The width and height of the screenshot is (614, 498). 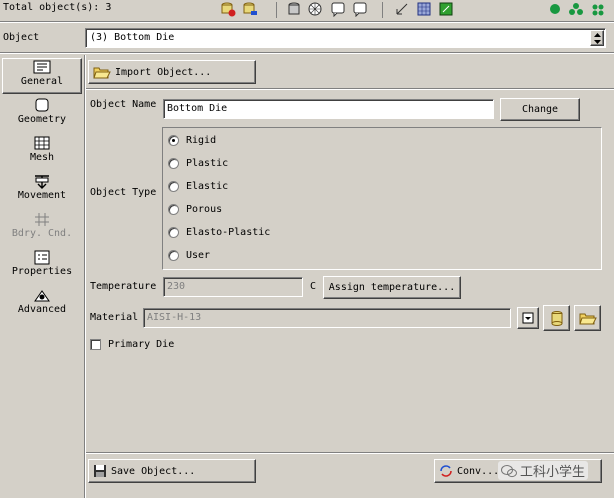 What do you see at coordinates (307, 53) in the screenshot?
I see `header-divider` at bounding box center [307, 53].